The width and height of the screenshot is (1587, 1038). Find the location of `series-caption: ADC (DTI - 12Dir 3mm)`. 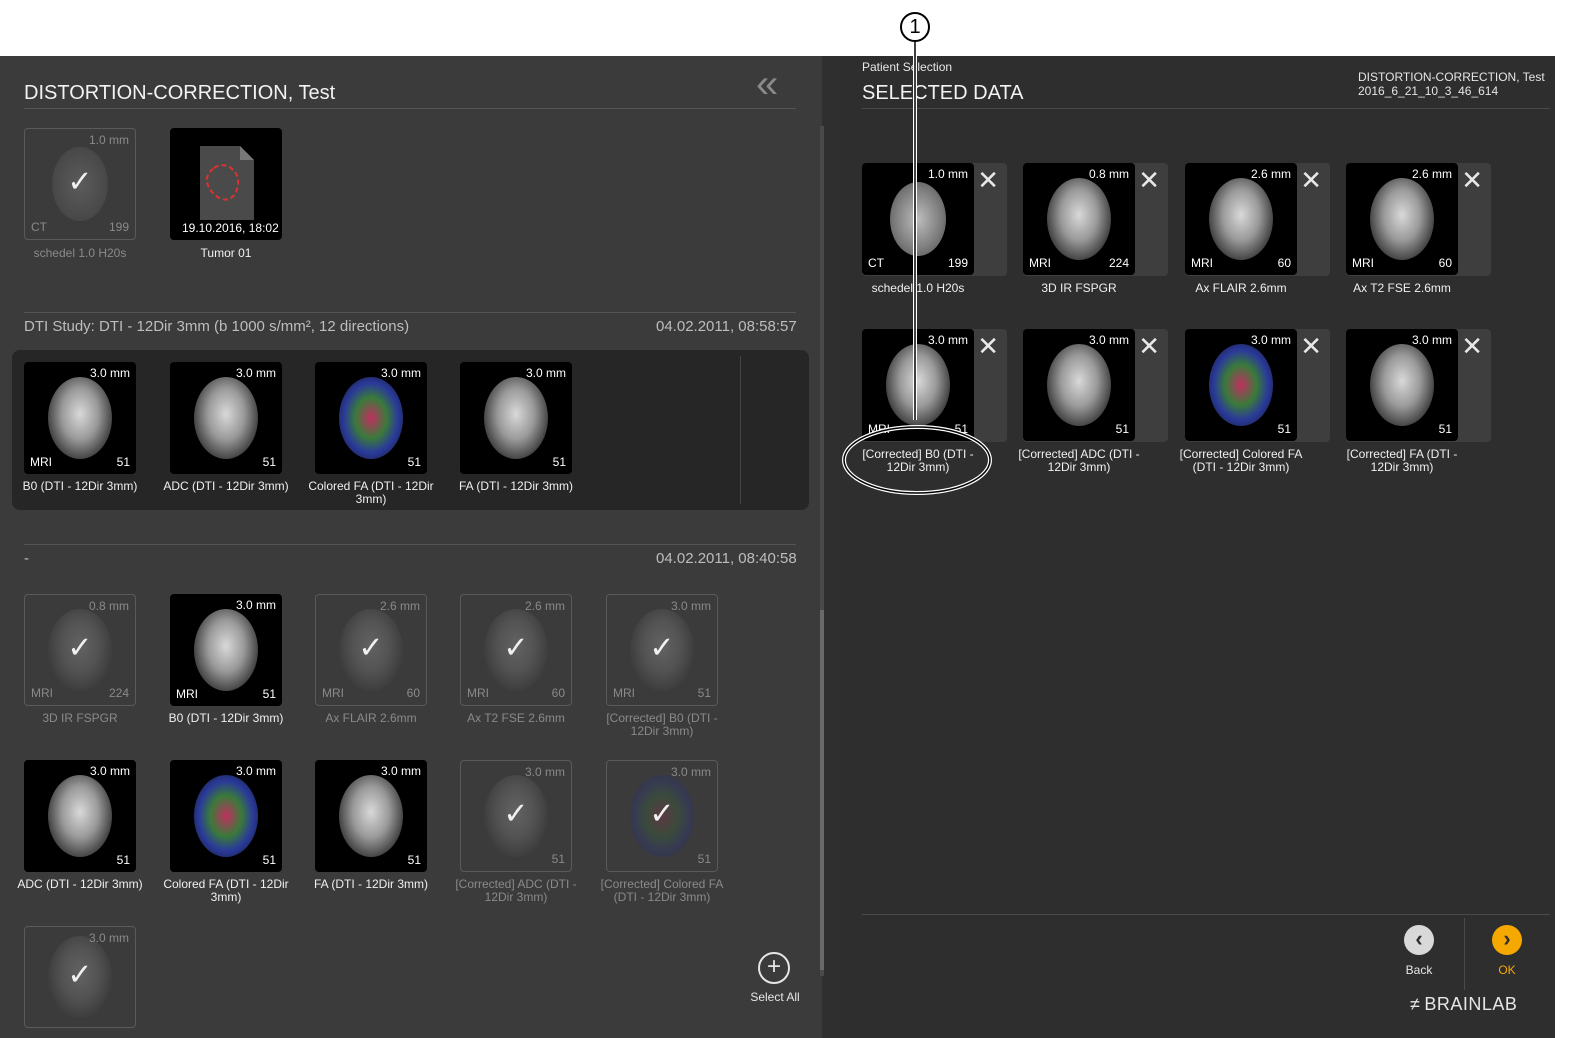

series-caption: ADC (DTI - 12Dir 3mm) is located at coordinates (226, 486).